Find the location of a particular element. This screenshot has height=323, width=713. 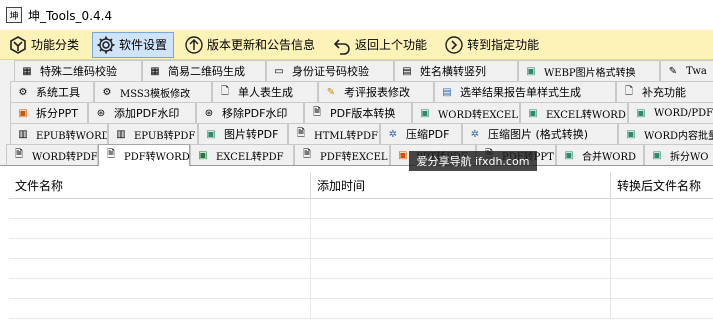

app-logo-icon: 坤 is located at coordinates (14, 15).